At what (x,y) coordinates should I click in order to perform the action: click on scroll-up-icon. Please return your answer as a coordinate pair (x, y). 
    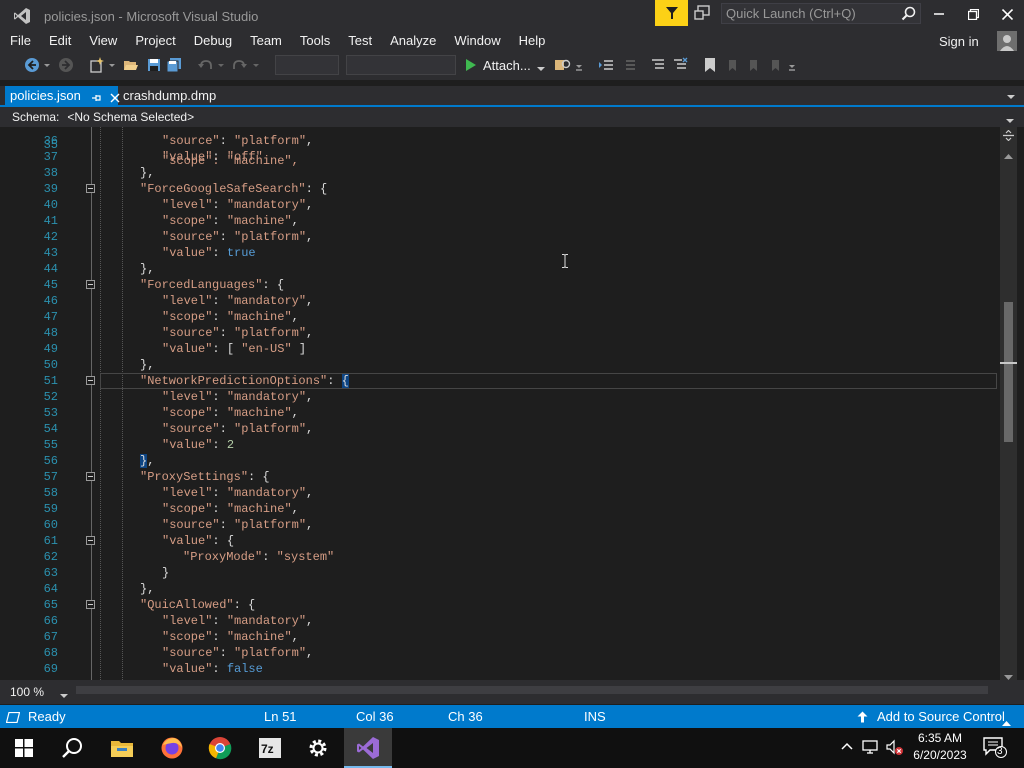
    Looking at the image, I should click on (1008, 153).